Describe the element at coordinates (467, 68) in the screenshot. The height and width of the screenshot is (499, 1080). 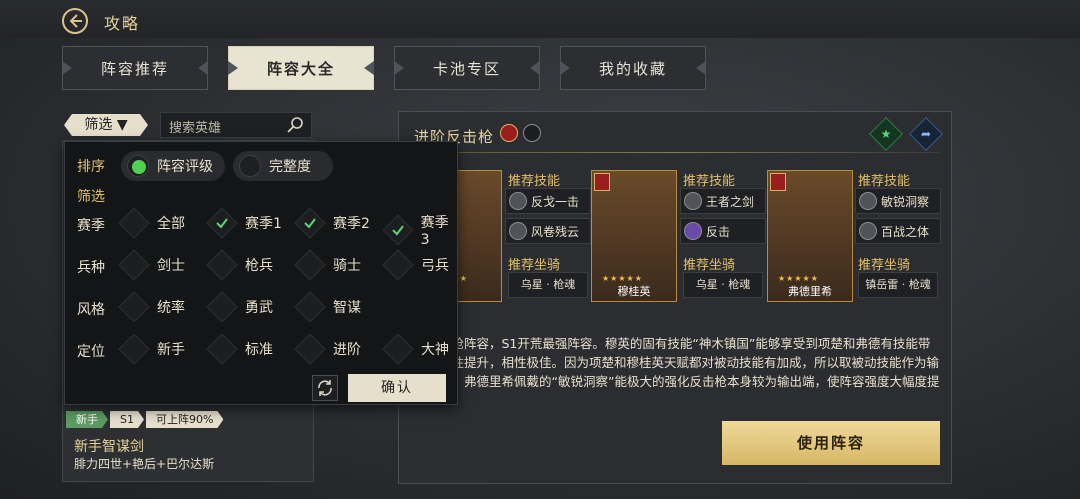
I see `tab-card-pool: 卡池专区` at that location.